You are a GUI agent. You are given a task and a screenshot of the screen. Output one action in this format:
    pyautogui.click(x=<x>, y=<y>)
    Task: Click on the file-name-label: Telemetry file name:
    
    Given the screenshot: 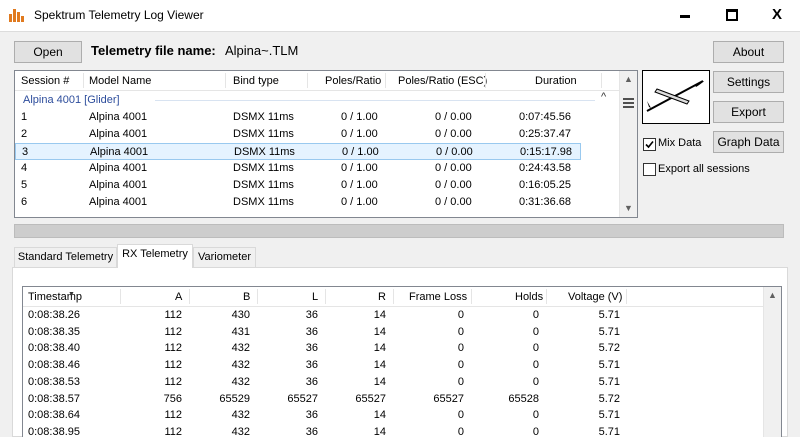 What is the action you would take?
    pyautogui.click(x=153, y=50)
    